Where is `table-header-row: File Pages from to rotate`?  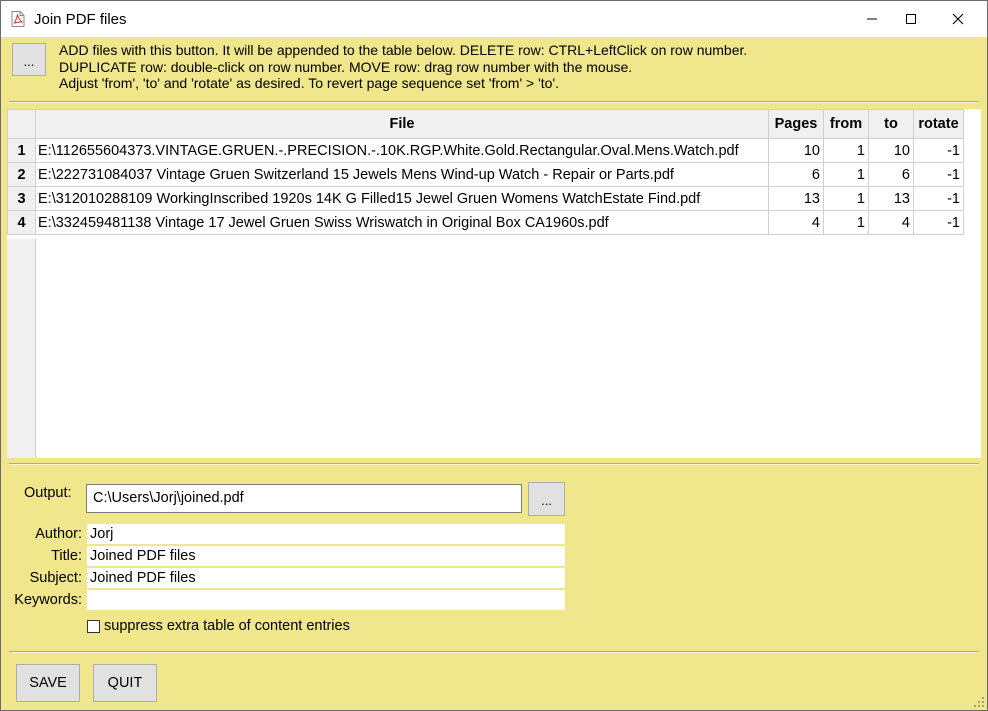 table-header-row: File Pages from to rotate is located at coordinates (485, 124).